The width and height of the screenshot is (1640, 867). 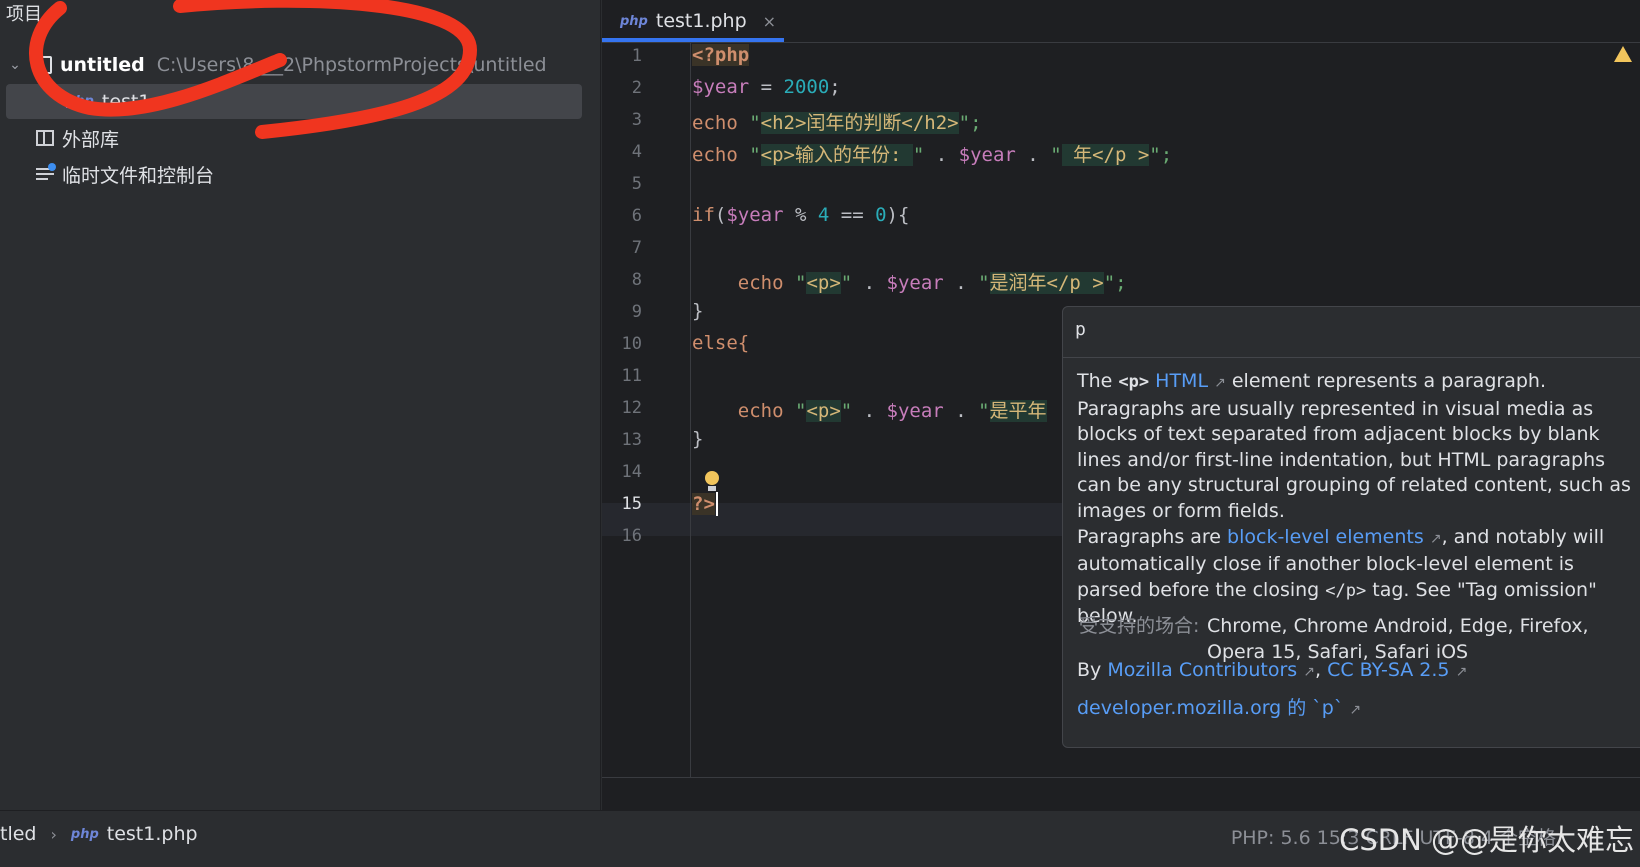 I want to click on scratches-icon, so click(x=46, y=173).